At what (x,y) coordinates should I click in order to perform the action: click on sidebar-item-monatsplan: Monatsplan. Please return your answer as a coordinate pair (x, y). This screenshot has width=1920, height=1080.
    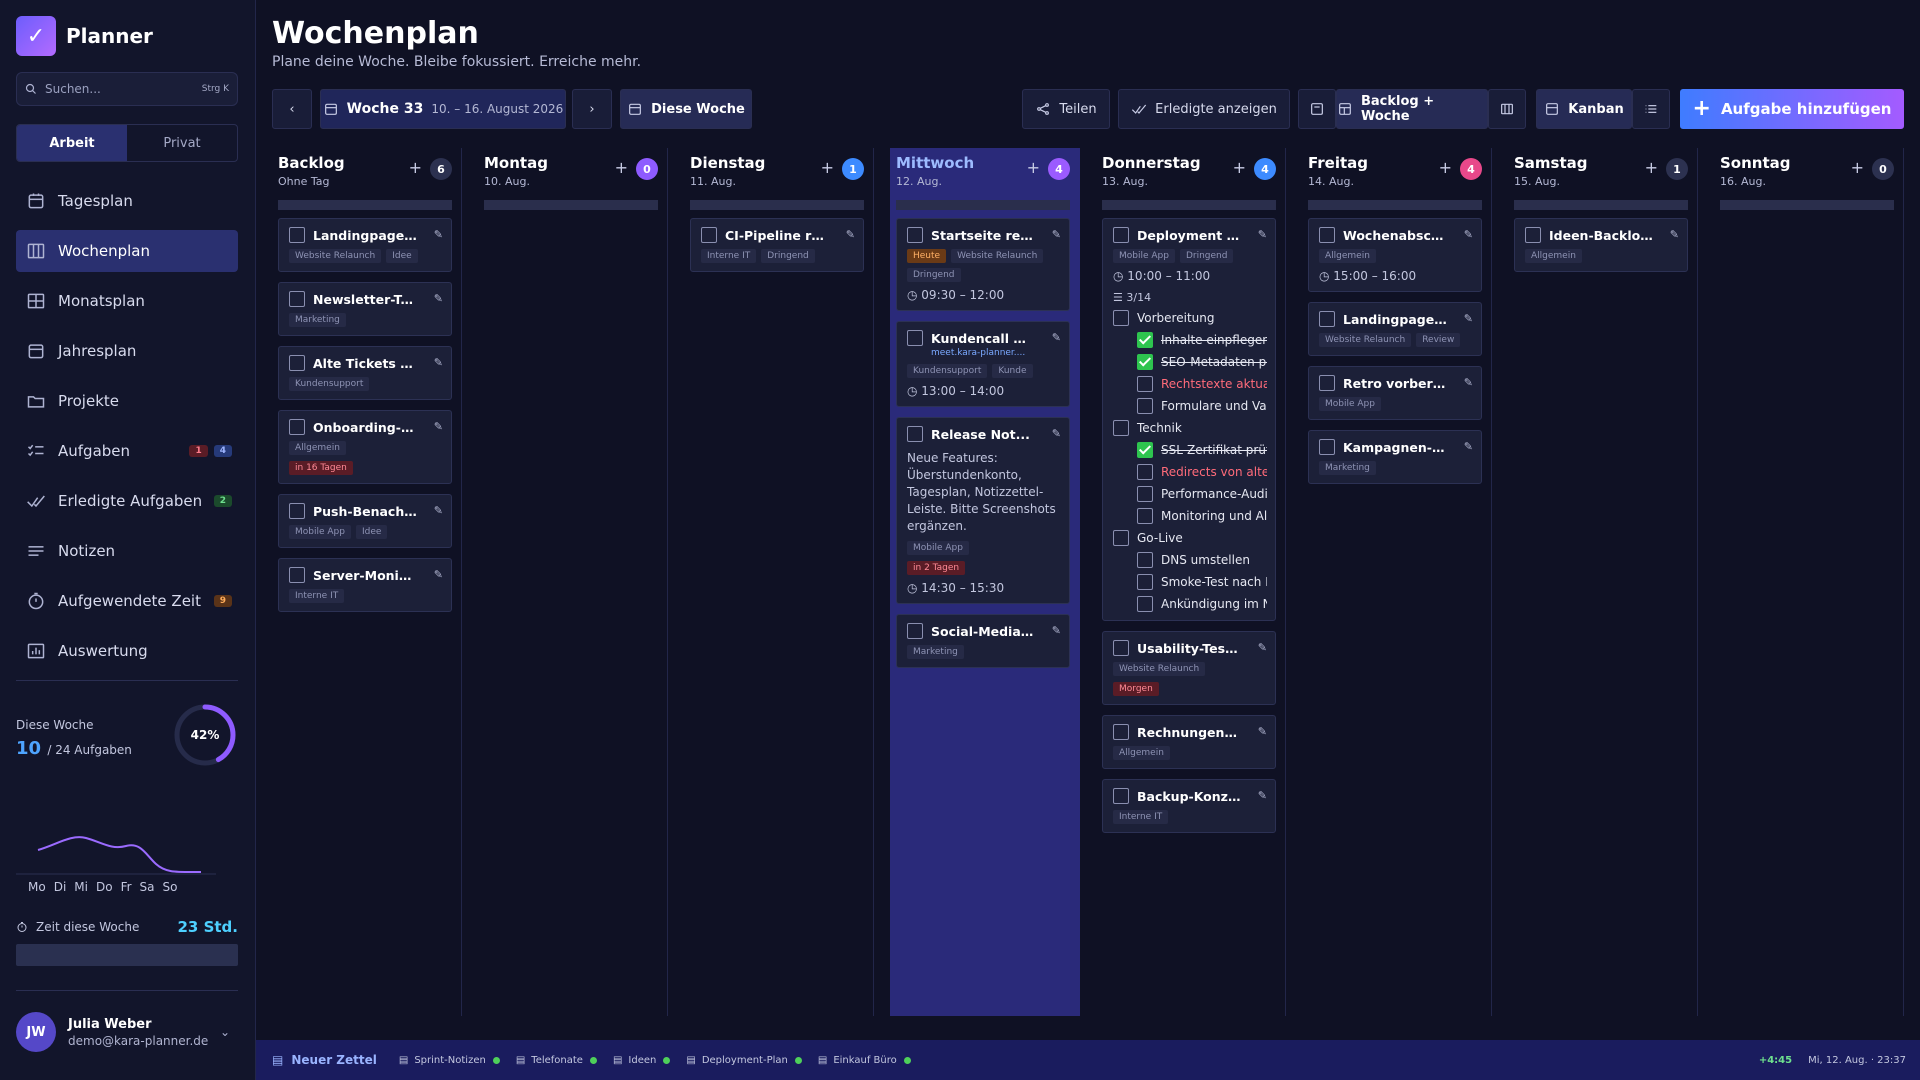
    Looking at the image, I should click on (127, 301).